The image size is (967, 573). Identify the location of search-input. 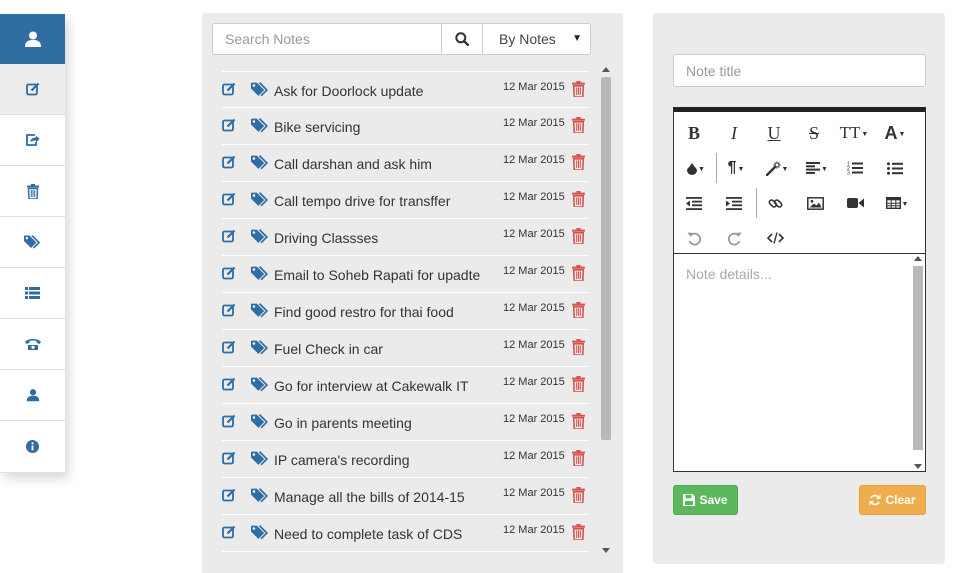
(327, 39).